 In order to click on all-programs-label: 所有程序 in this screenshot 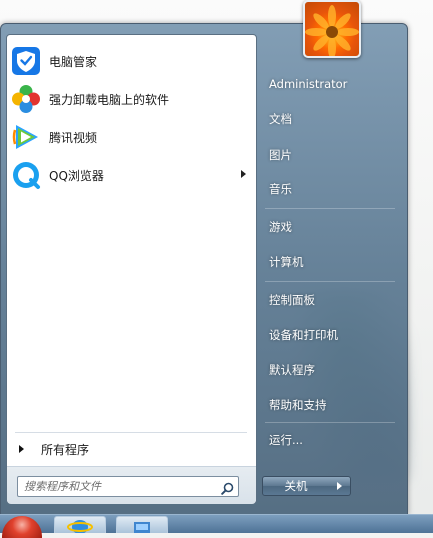, I will do `click(65, 449)`.